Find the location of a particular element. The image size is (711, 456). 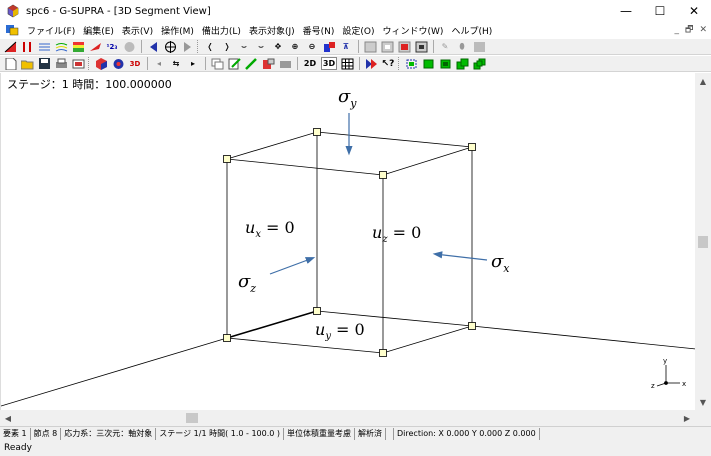

scroll-right-icon: ▶ is located at coordinates (687, 418).